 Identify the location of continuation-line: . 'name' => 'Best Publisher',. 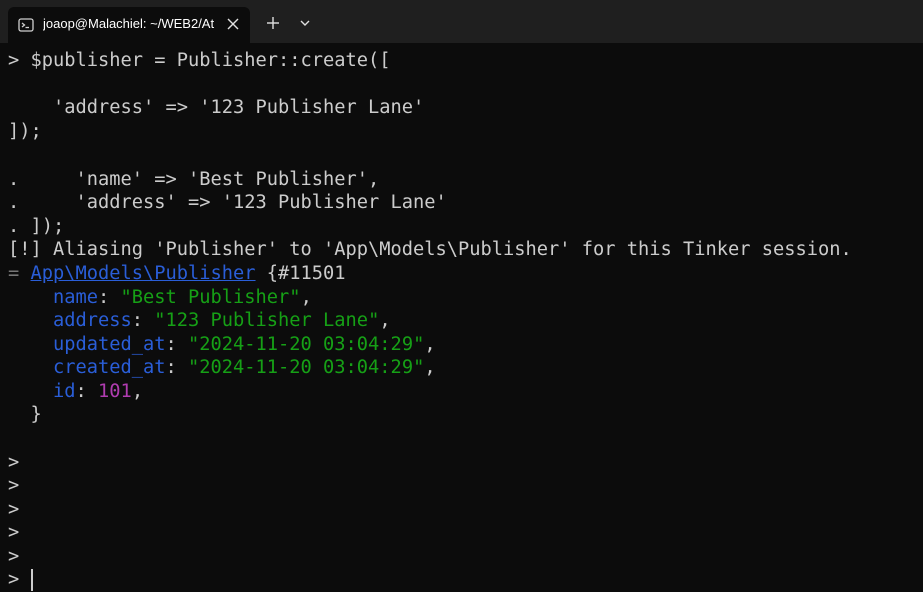
(194, 179).